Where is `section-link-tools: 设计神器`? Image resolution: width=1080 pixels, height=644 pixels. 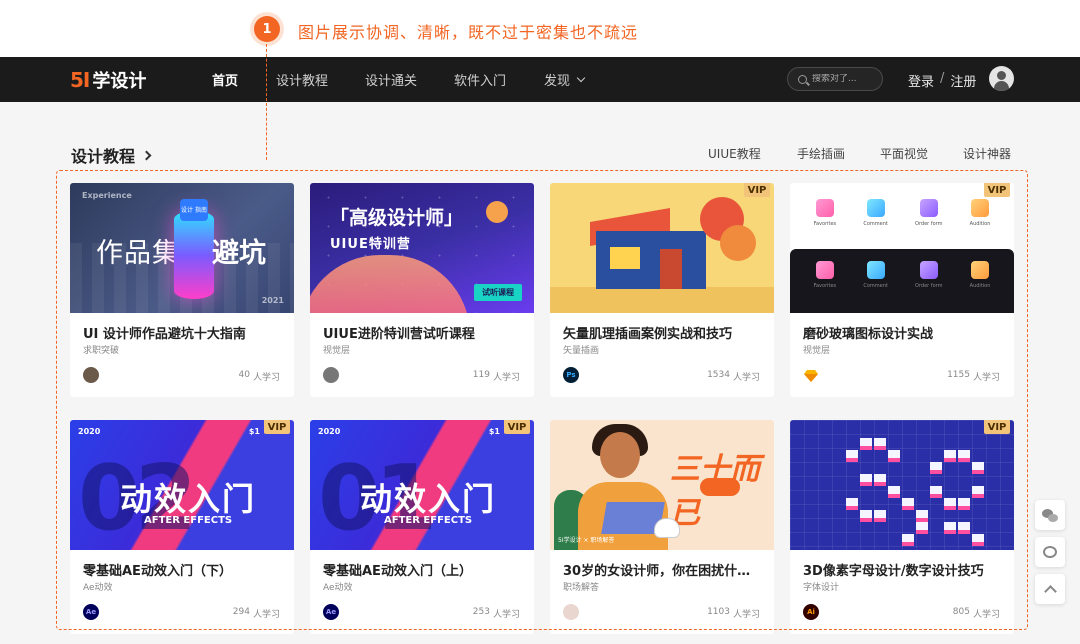
section-link-tools: 设计神器 is located at coordinates (987, 153).